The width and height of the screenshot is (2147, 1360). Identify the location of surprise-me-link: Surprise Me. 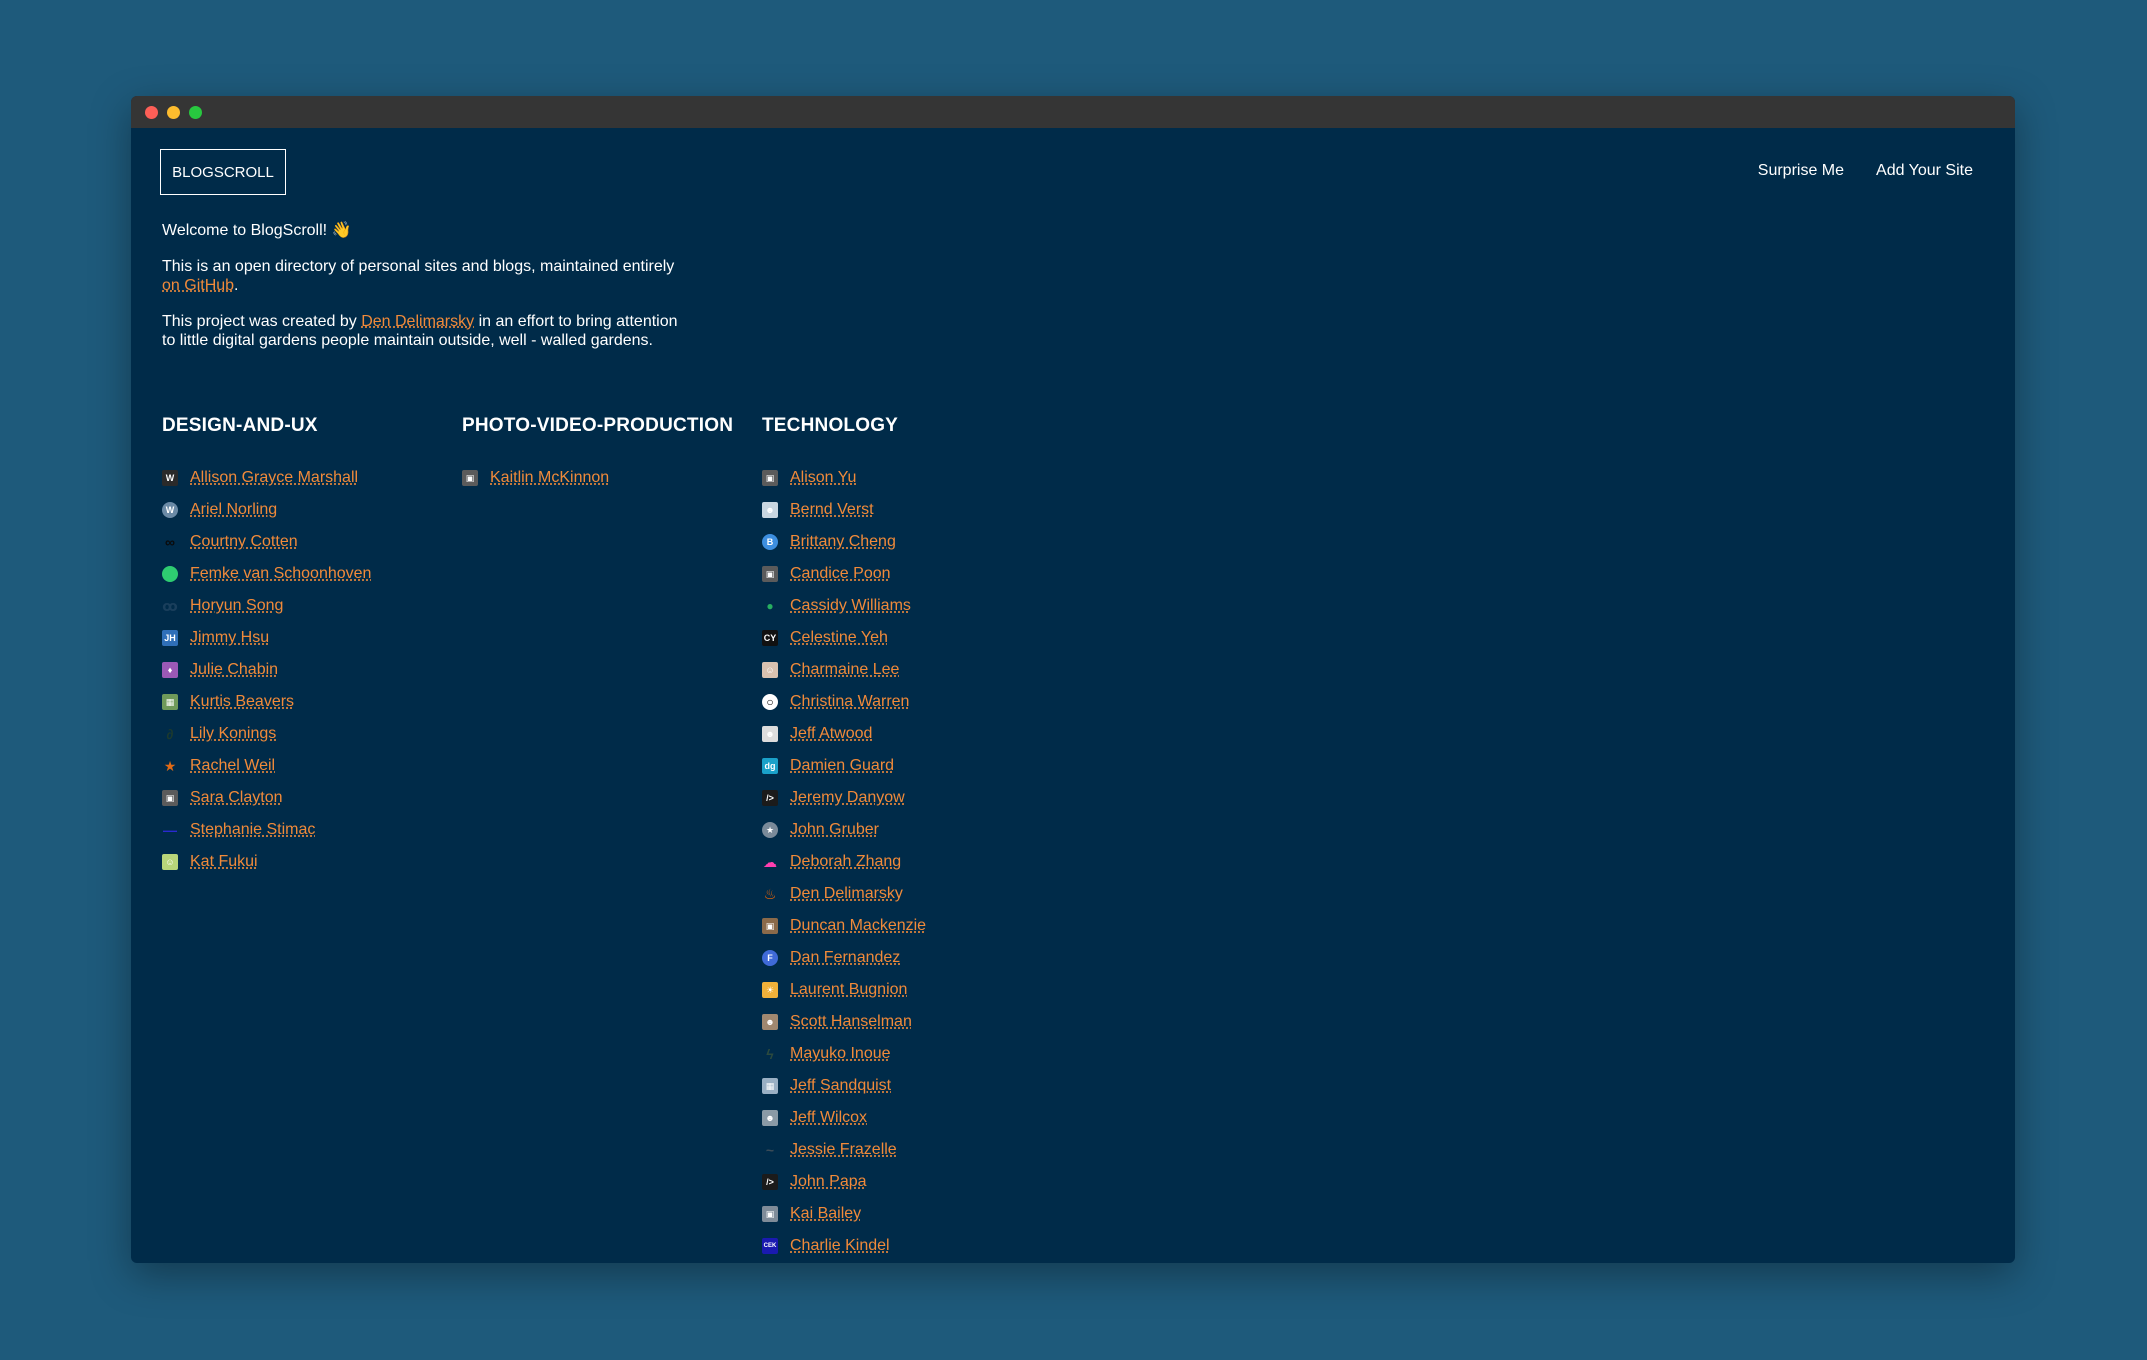
(1801, 171).